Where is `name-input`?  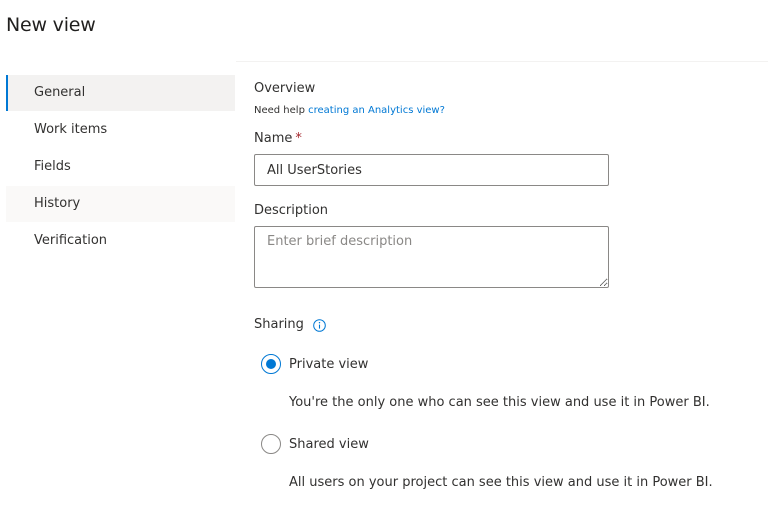 name-input is located at coordinates (431, 170).